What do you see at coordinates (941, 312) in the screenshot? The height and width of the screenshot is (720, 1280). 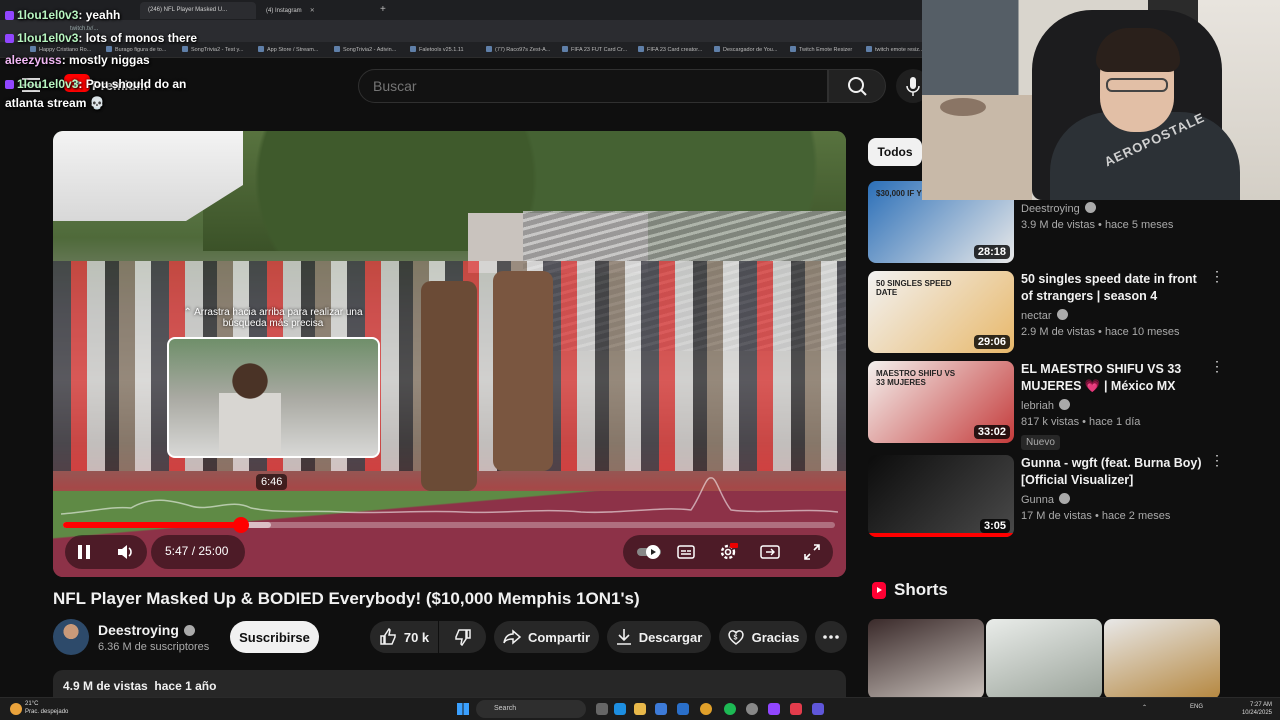 I see `video-thumbnail: 50 SINGLES SPEED DATE 29:06` at bounding box center [941, 312].